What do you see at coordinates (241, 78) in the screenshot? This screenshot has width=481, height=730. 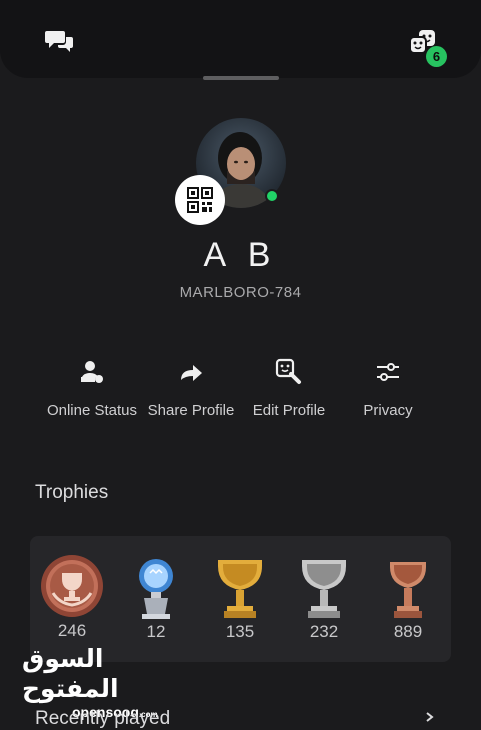 I see `drag-handle` at bounding box center [241, 78].